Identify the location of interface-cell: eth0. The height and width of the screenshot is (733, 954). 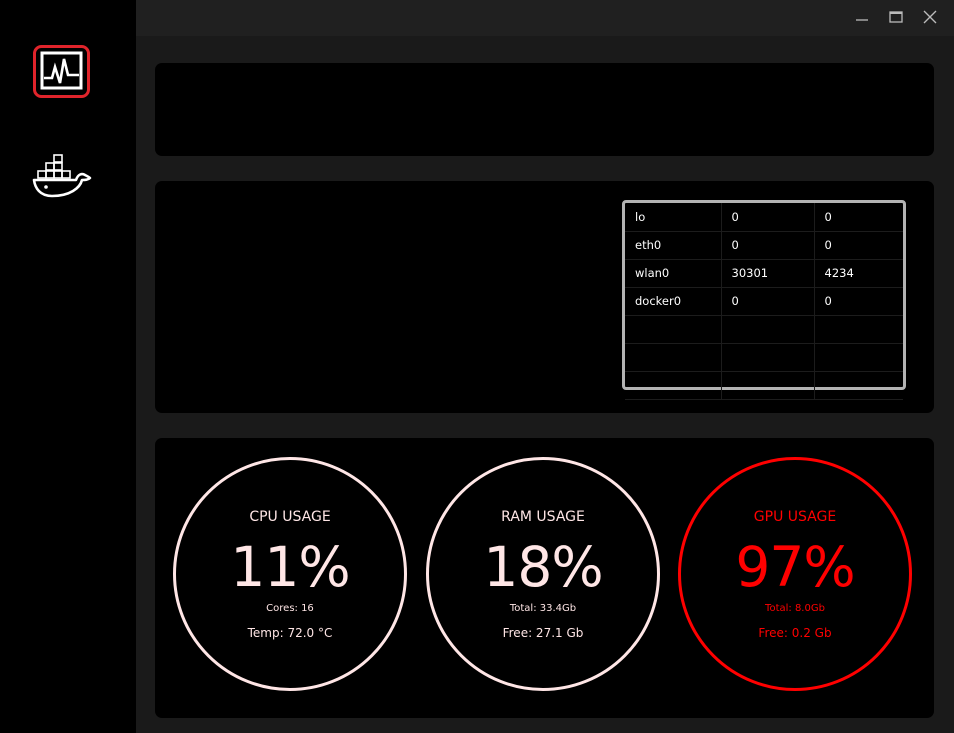
(673, 245).